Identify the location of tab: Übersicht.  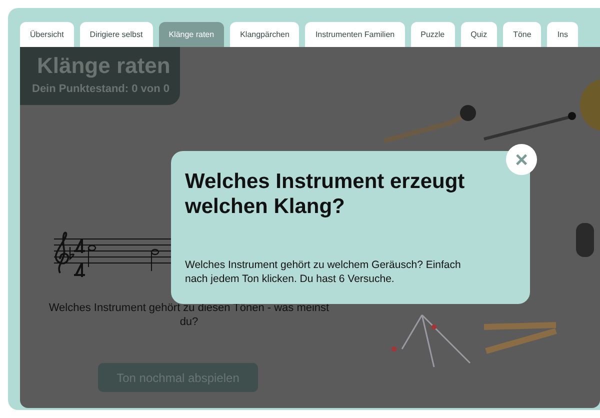
(47, 34).